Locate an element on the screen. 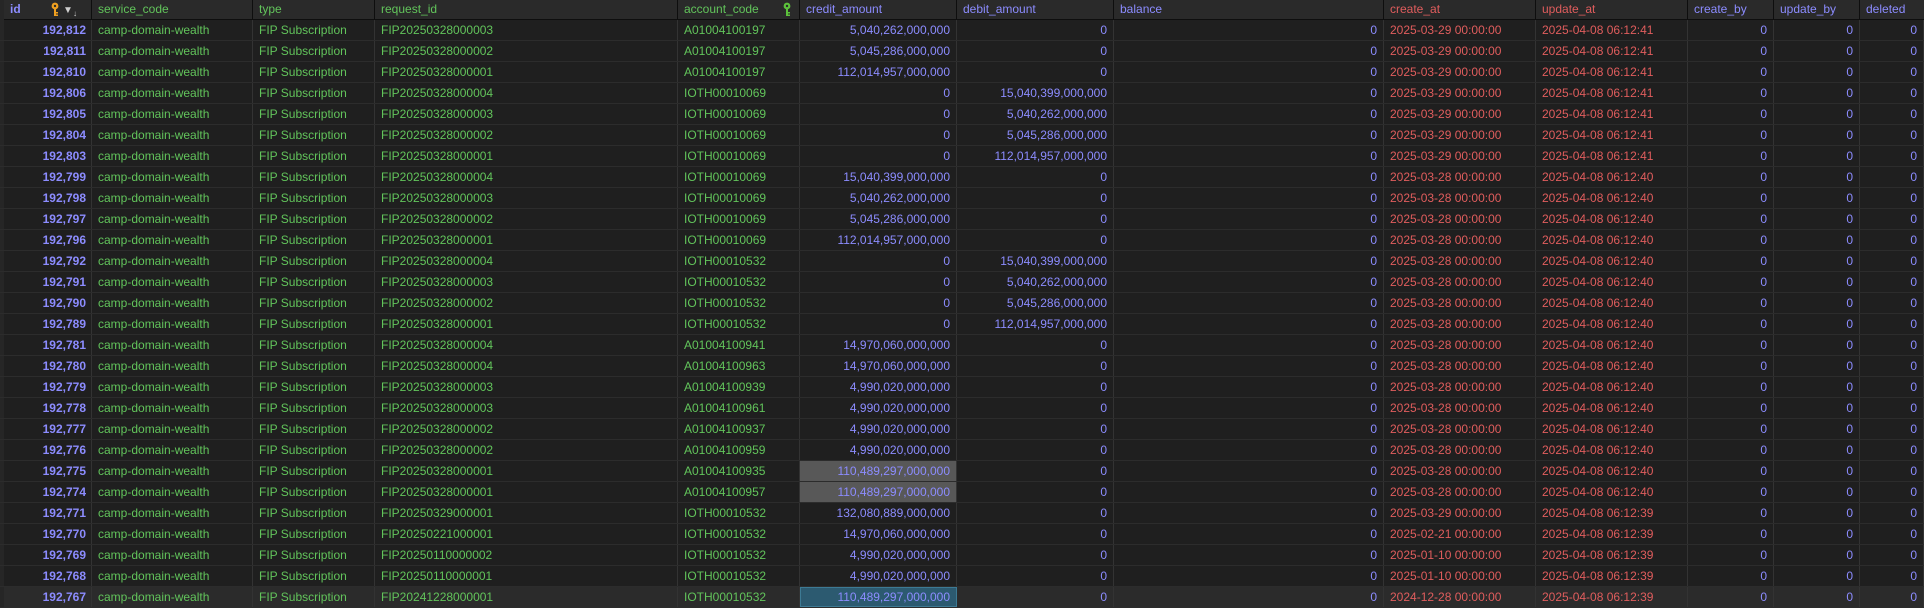 The height and width of the screenshot is (608, 1924). cell-debit-amount: 5,040,262,000,000 is located at coordinates (1035, 114).